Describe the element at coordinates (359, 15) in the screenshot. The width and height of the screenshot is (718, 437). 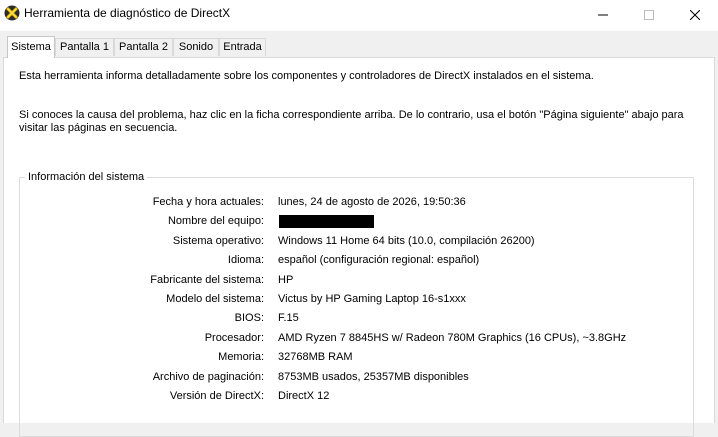
I see `title-bar: Herramienta de diagnóstico de DirectX` at that location.